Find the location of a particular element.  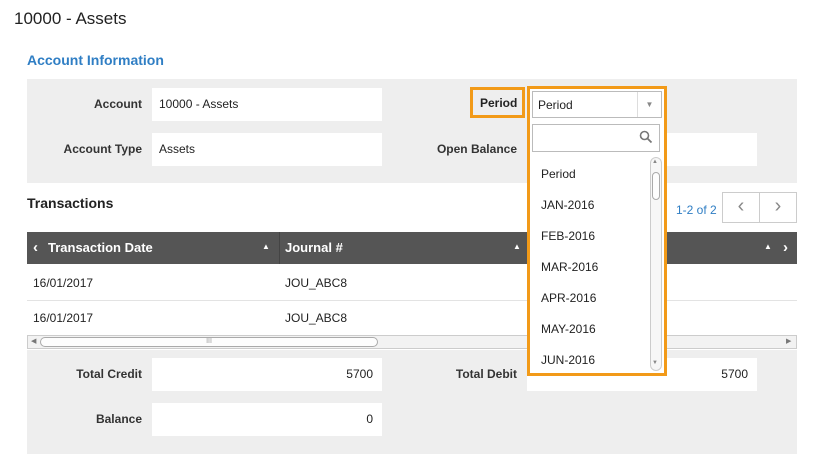

scroll-right-arrow-icon: ▶ is located at coordinates (788, 342).